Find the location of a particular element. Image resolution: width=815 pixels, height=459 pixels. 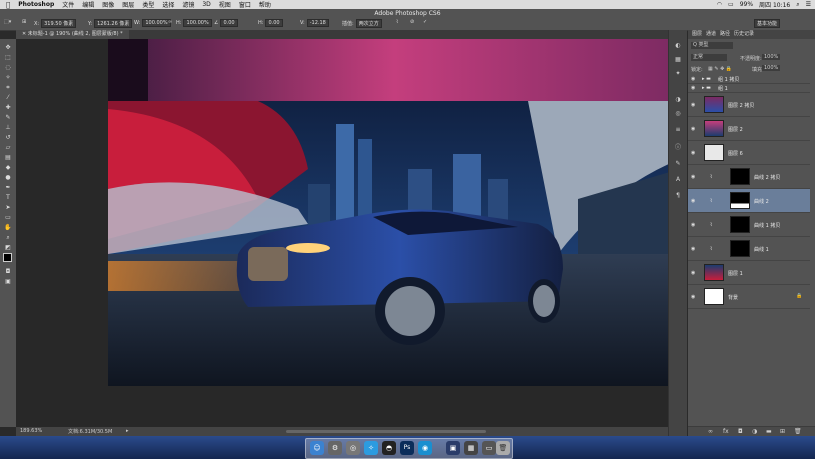

menu-view: 视图 is located at coordinates (225, 4).